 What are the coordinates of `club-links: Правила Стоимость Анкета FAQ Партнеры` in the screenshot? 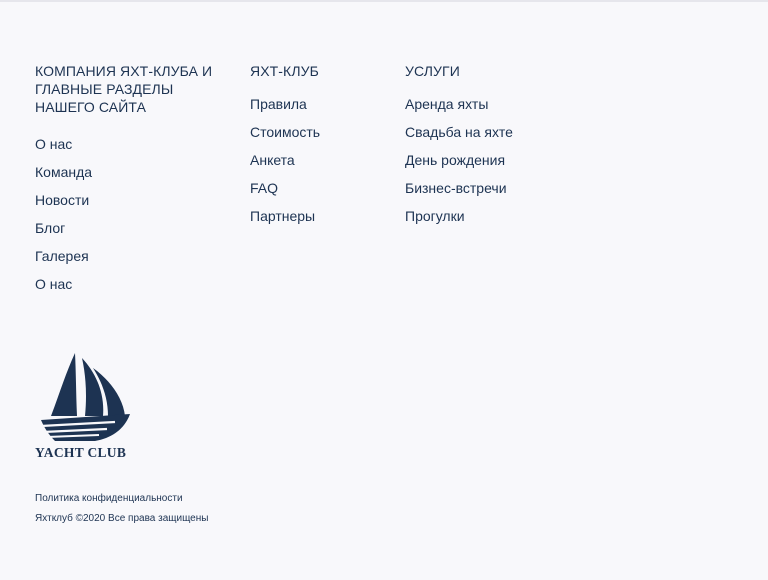 It's located at (320, 165).